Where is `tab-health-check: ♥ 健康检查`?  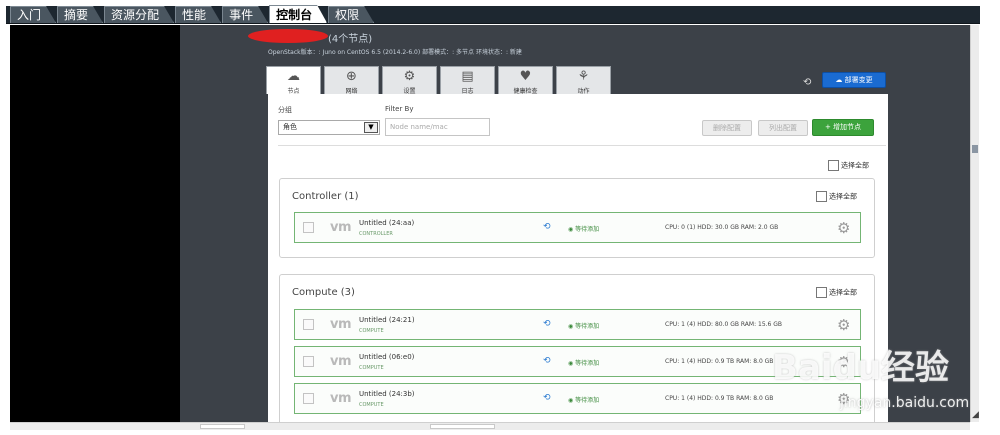 tab-health-check: ♥ 健康检查 is located at coordinates (525, 80).